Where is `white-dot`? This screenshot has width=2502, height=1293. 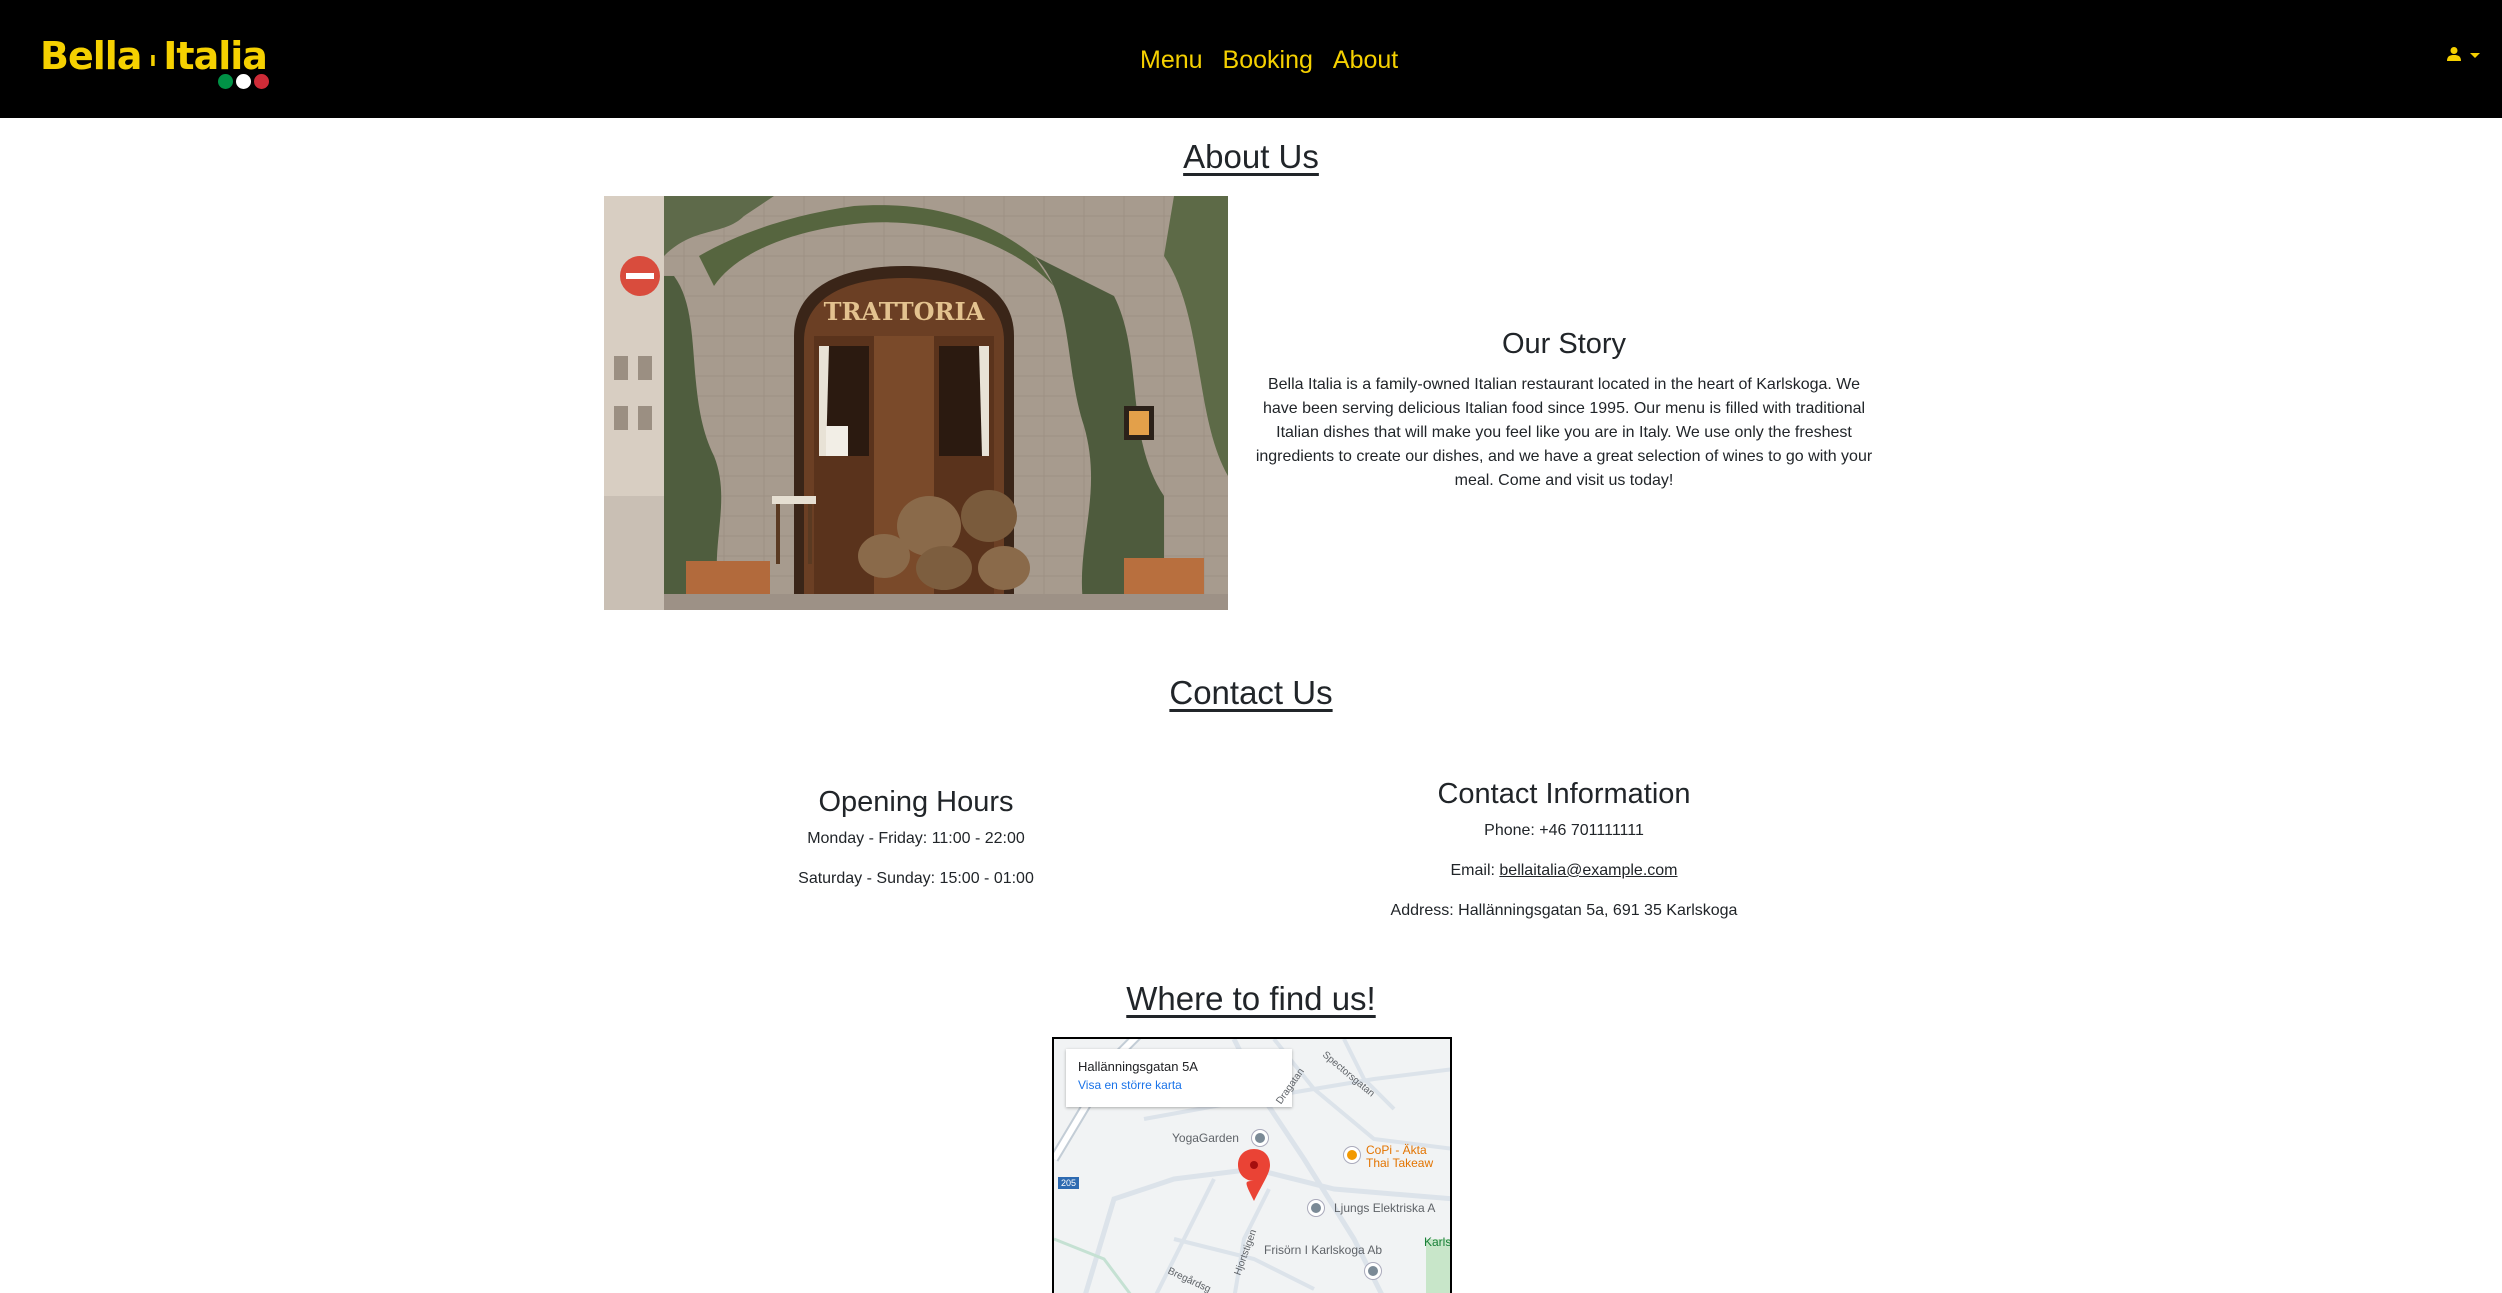 white-dot is located at coordinates (243, 81).